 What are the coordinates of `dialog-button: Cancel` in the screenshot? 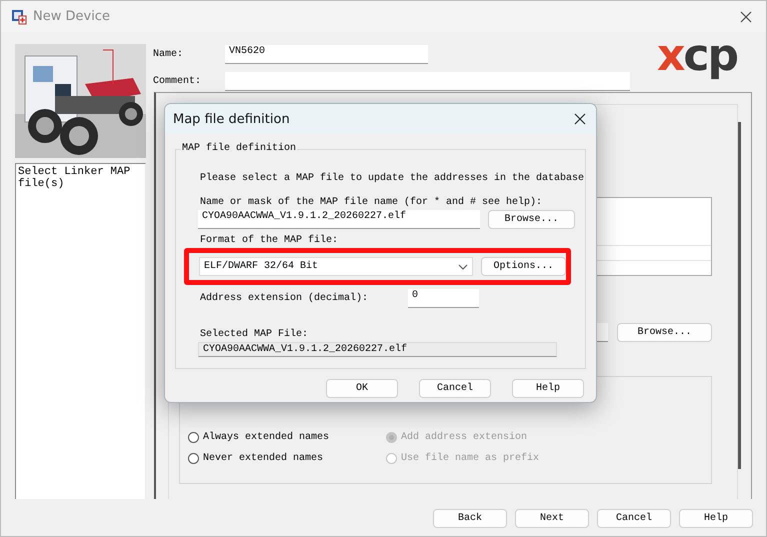 It's located at (455, 388).